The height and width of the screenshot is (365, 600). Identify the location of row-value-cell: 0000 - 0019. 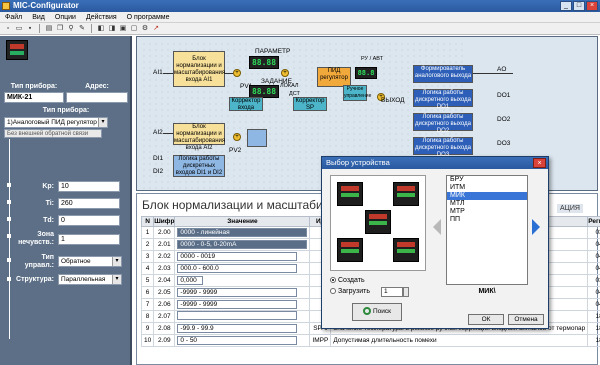
(242, 256).